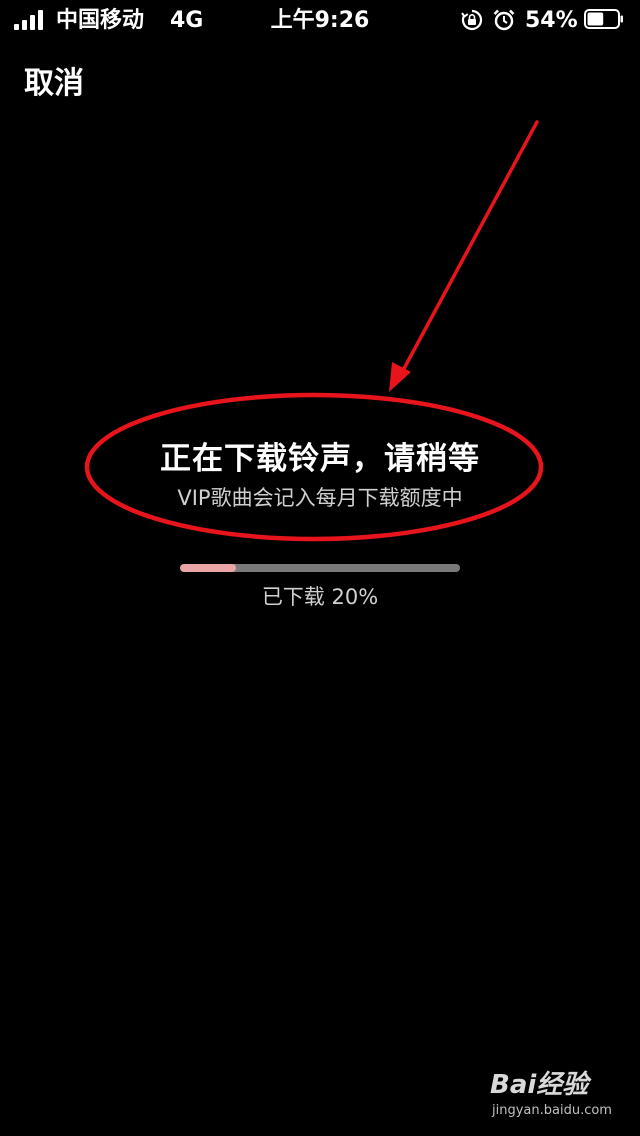  I want to click on download-progress-fill, so click(208, 568).